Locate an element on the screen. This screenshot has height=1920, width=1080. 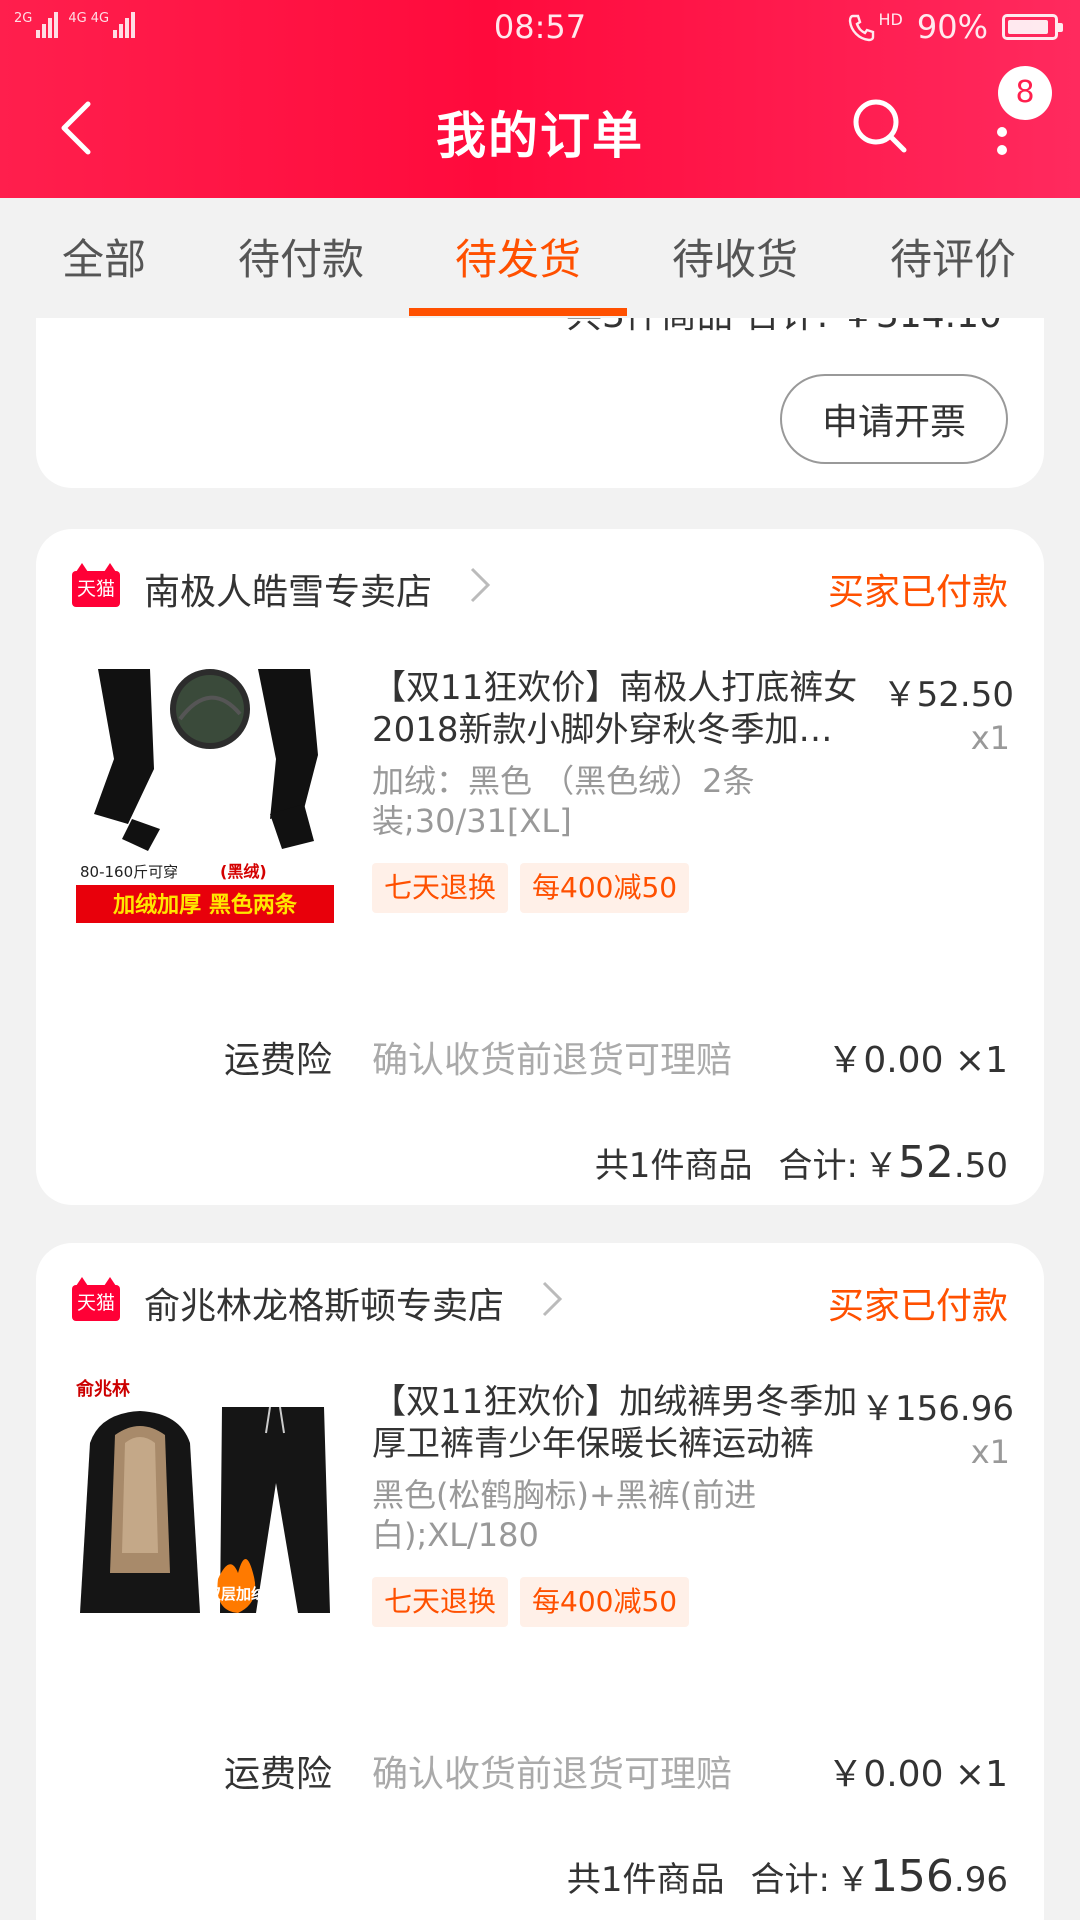
request-invoice-button: 申请开票 is located at coordinates (894, 419).